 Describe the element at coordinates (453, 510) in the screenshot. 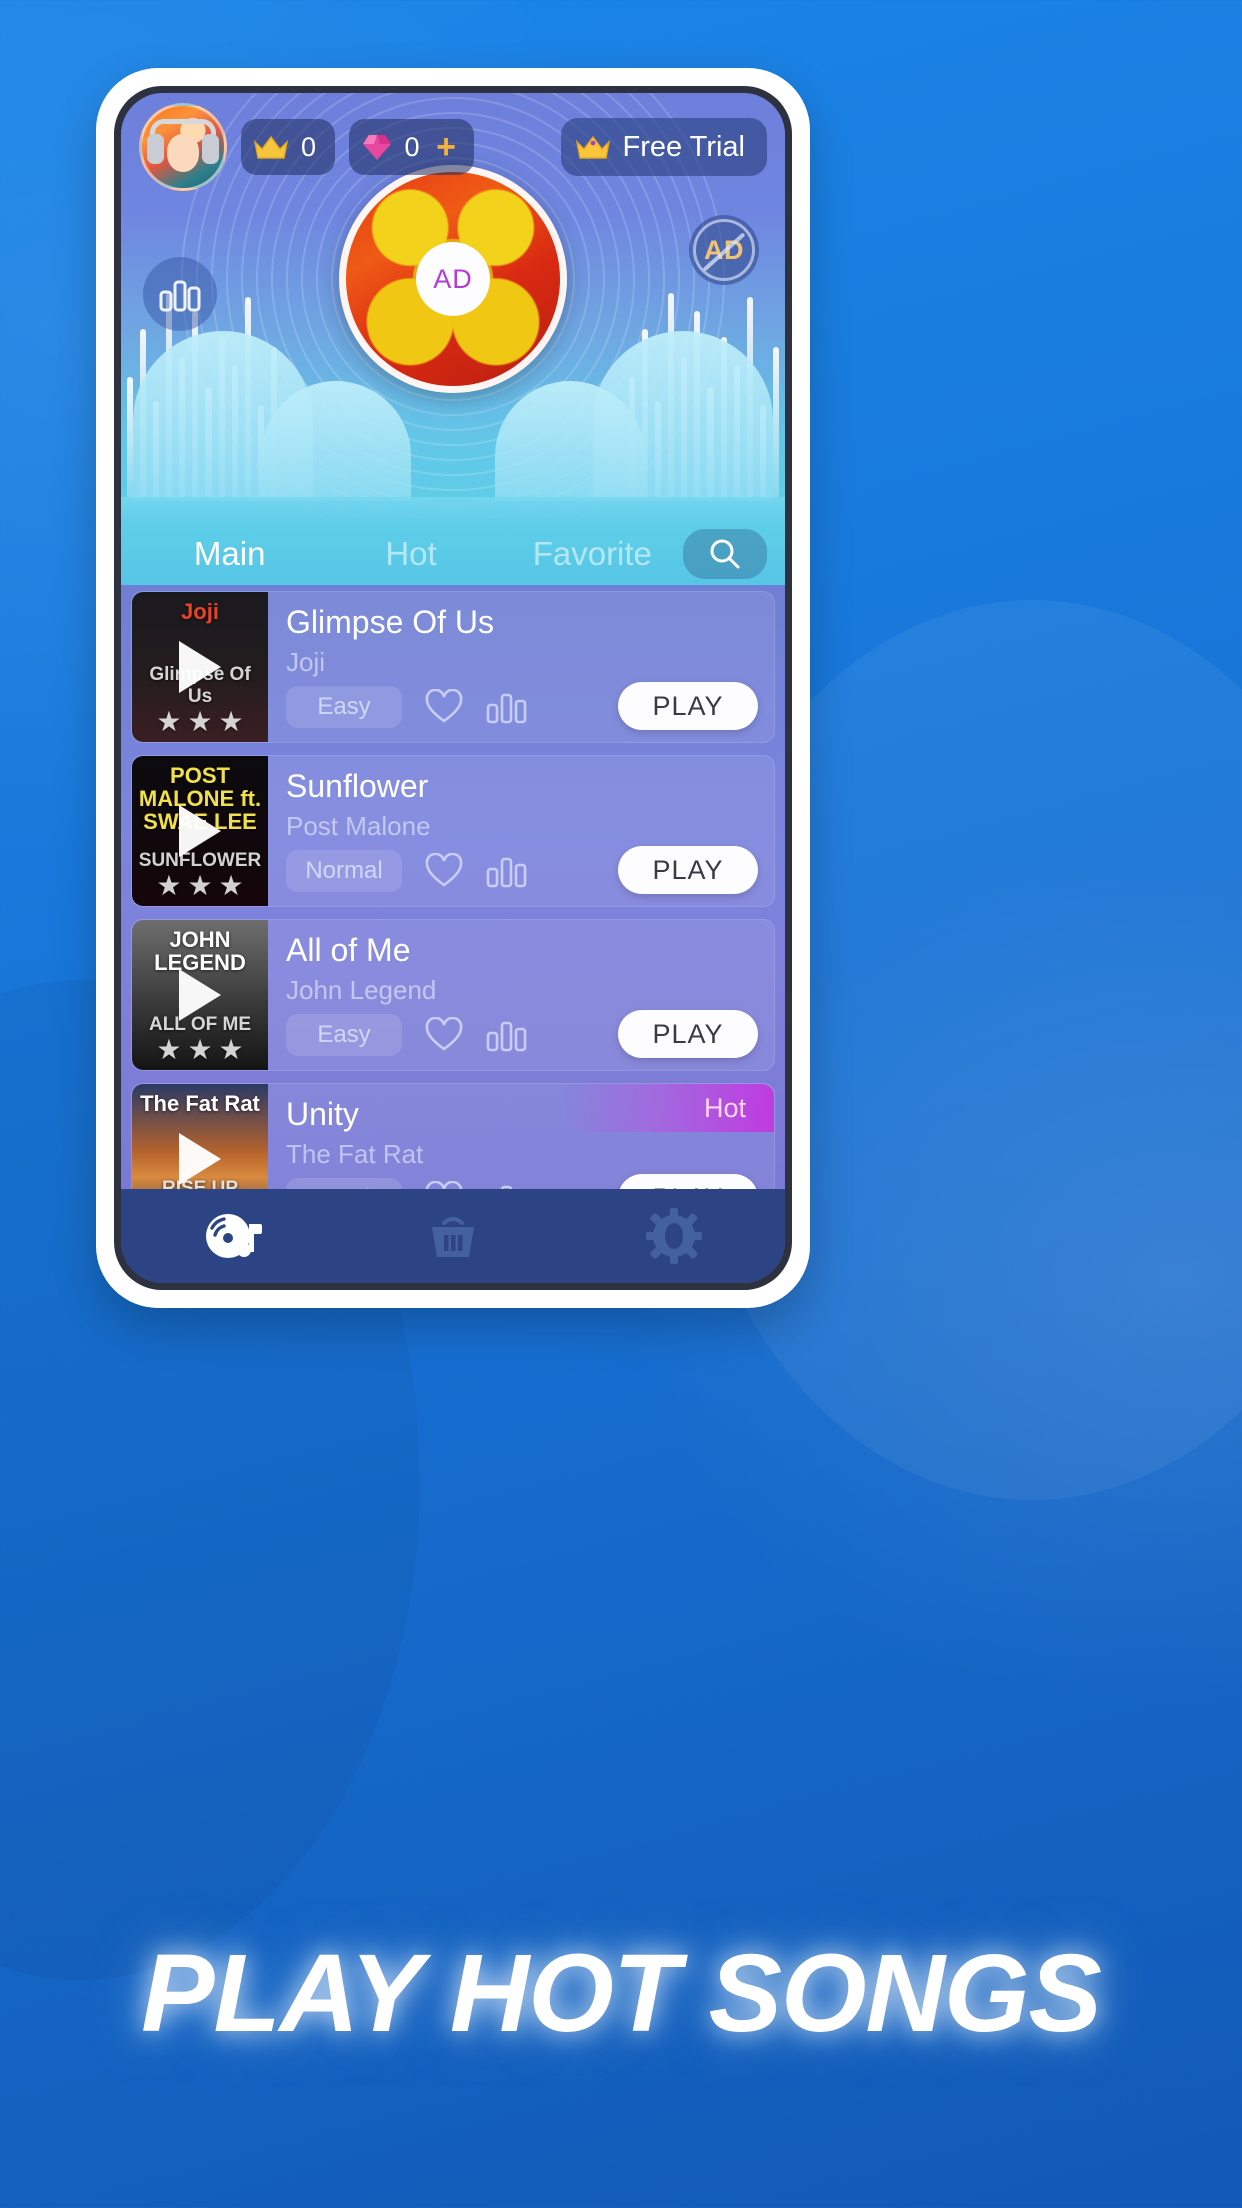

I see `hero-floor` at that location.